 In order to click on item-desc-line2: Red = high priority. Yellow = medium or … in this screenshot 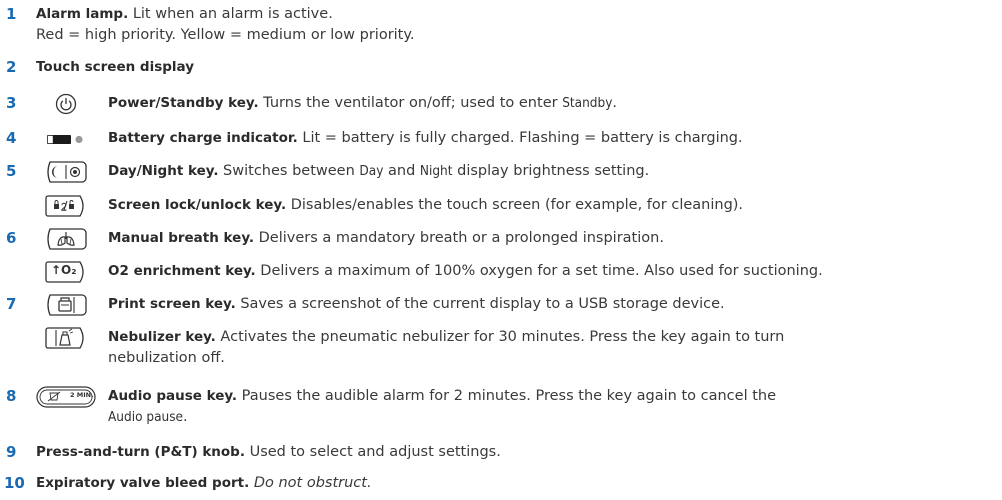, I will do `click(225, 35)`.